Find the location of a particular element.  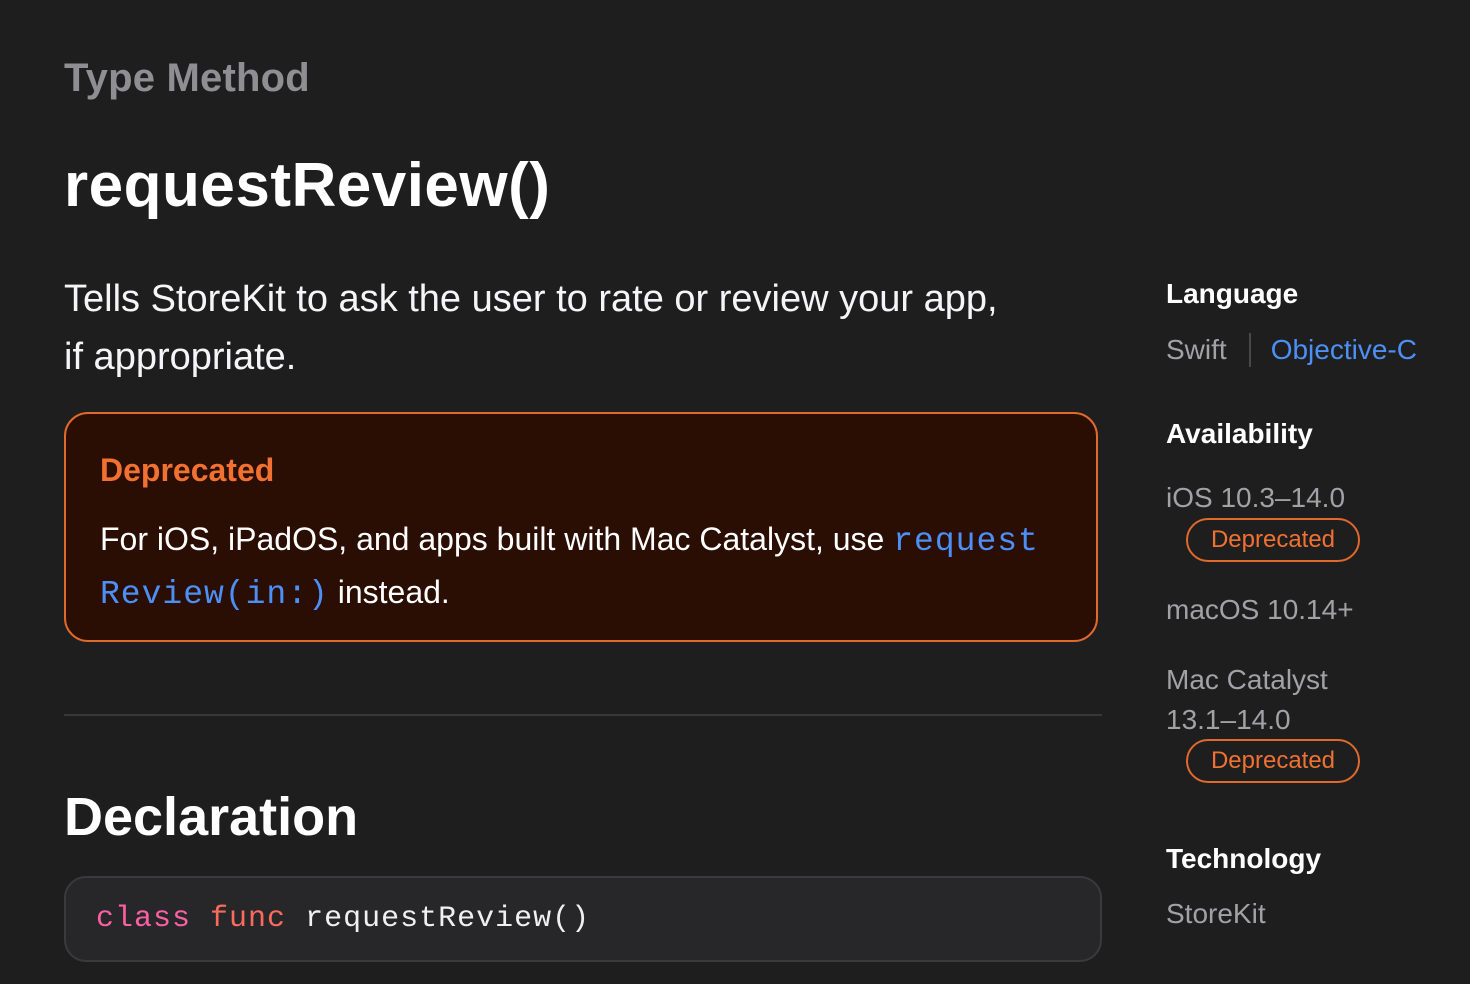

section-divider is located at coordinates (583, 715).